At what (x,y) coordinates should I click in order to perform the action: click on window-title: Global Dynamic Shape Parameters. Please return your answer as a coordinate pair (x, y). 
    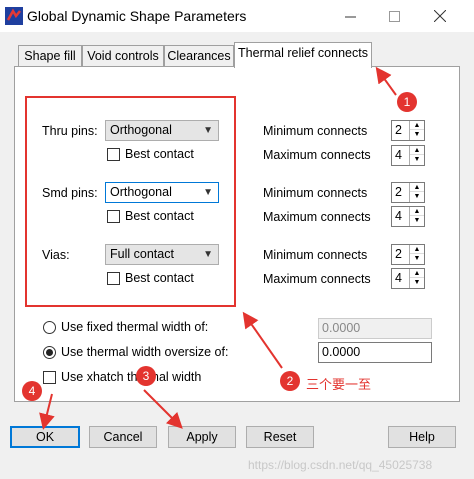
    Looking at the image, I should click on (137, 16).